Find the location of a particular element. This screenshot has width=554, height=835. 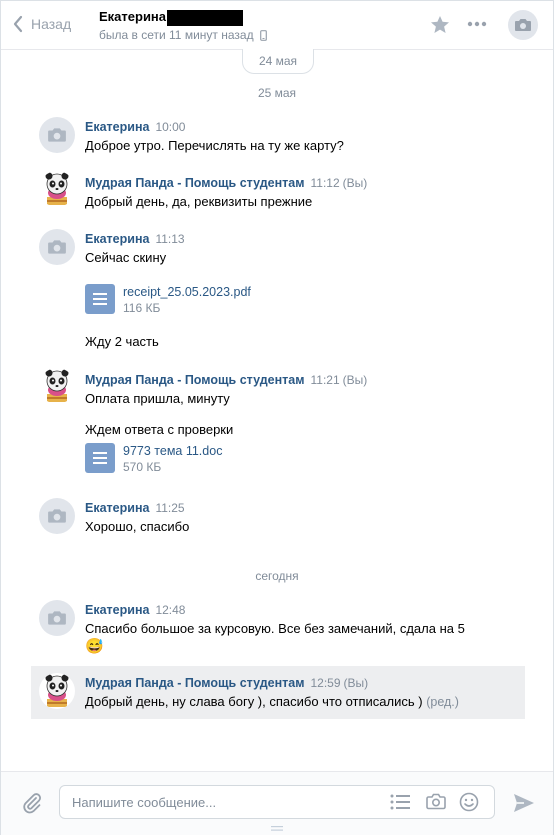

chat-title: Екатерина is located at coordinates (171, 17).